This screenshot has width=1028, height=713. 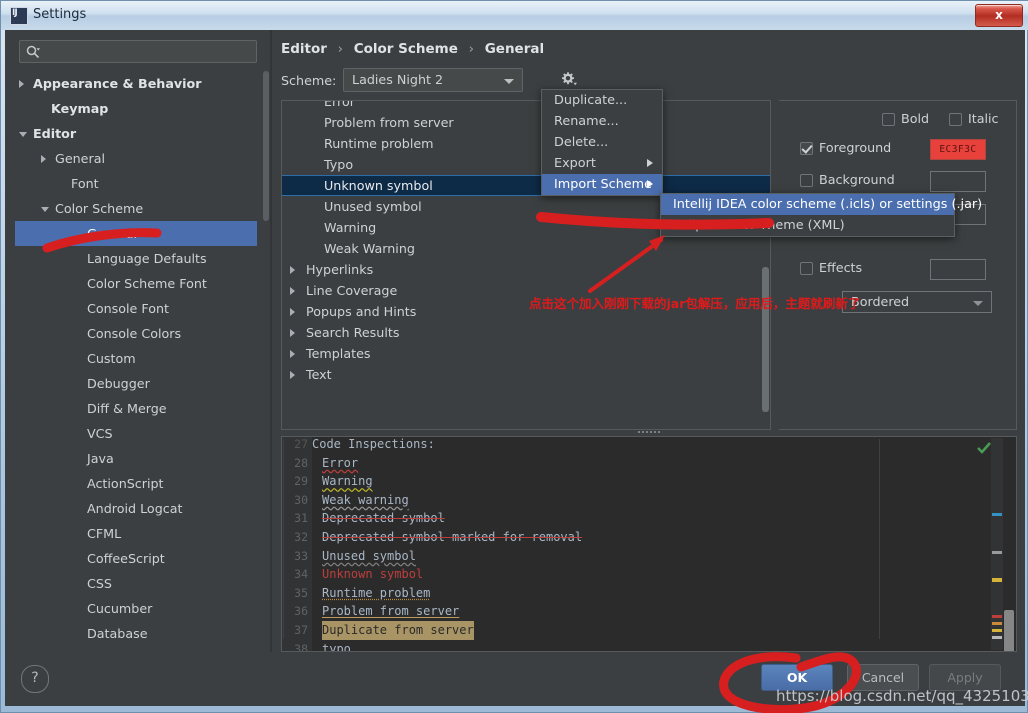 What do you see at coordinates (958, 181) in the screenshot?
I see `background-color-swatch` at bounding box center [958, 181].